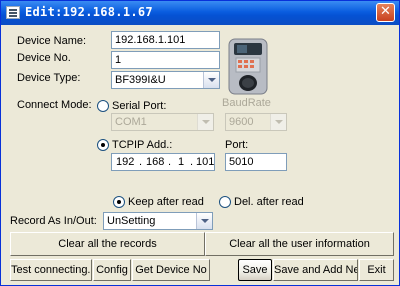 This screenshot has width=400, height=286. Describe the element at coordinates (237, 145) in the screenshot. I see `port-label: Port:` at that location.